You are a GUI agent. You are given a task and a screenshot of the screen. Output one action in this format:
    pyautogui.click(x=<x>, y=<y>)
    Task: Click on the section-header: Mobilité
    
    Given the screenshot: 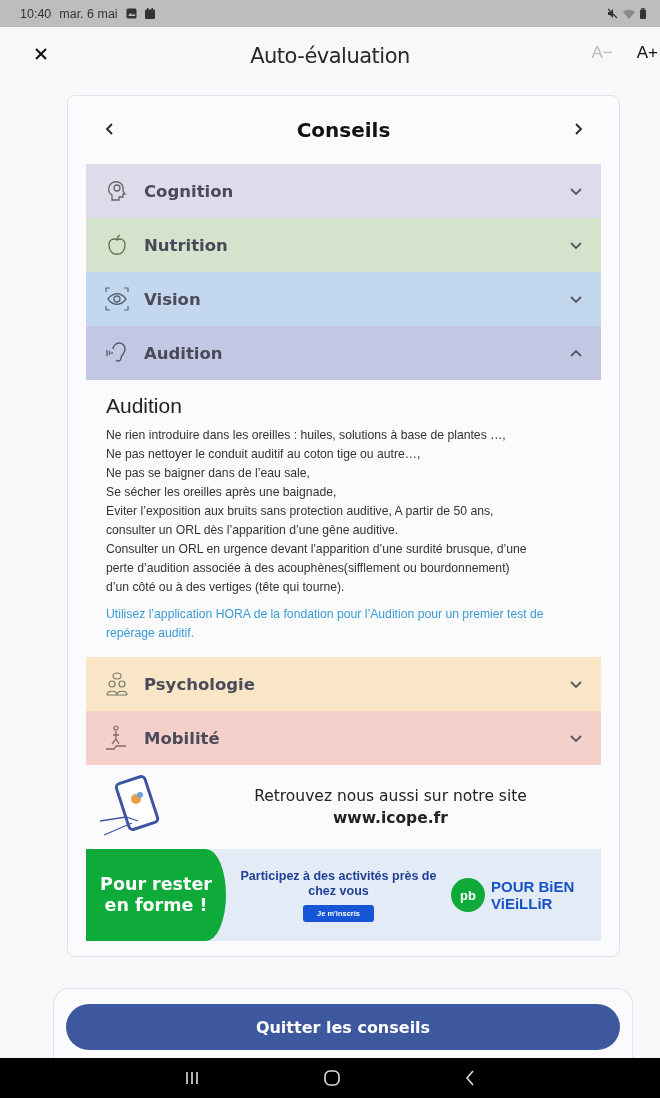 What is the action you would take?
    pyautogui.click(x=343, y=738)
    